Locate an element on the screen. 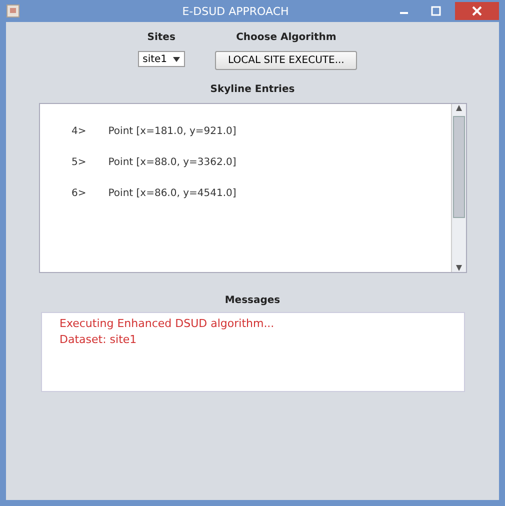 The height and width of the screenshot is (506, 505). window-title: E-DSUD APPROACH is located at coordinates (235, 11).